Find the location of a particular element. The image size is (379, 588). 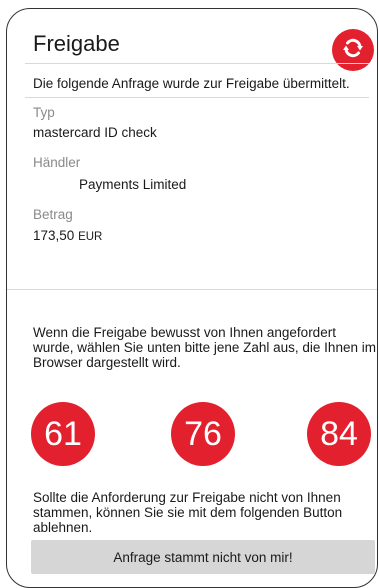

type-value: mastercard ID check is located at coordinates (95, 132).